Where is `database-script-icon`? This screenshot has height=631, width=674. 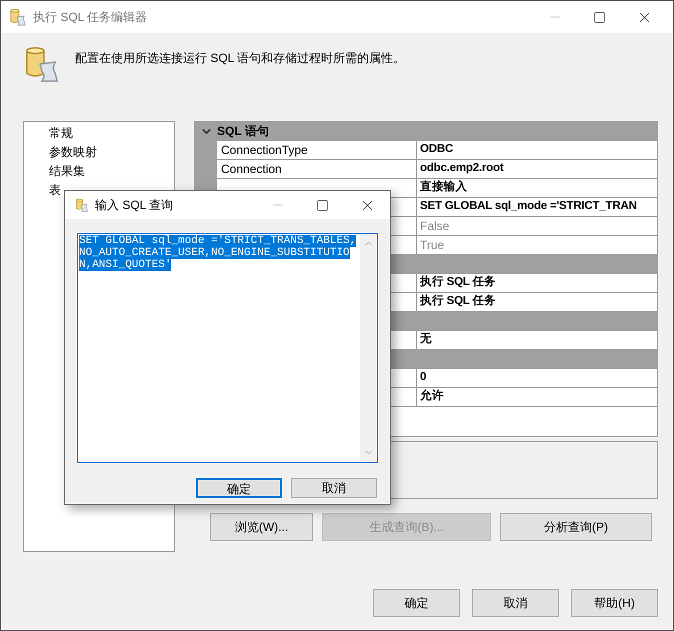
database-script-icon is located at coordinates (42, 64).